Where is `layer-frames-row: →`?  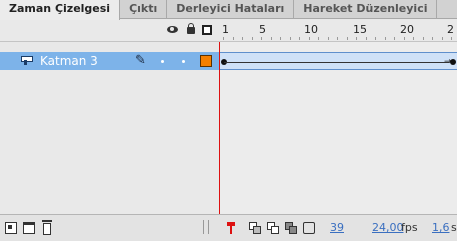
layer-frames-row: → is located at coordinates (338, 61).